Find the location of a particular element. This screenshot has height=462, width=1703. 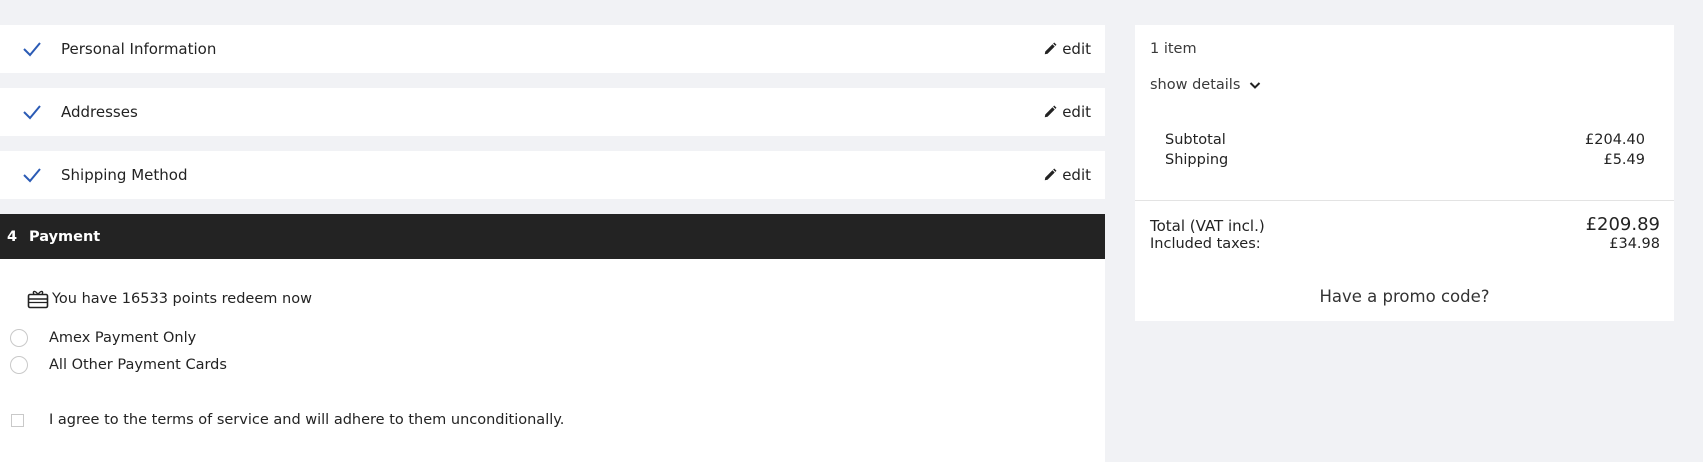

edit-shipping-method-button: edit is located at coordinates (1067, 175).